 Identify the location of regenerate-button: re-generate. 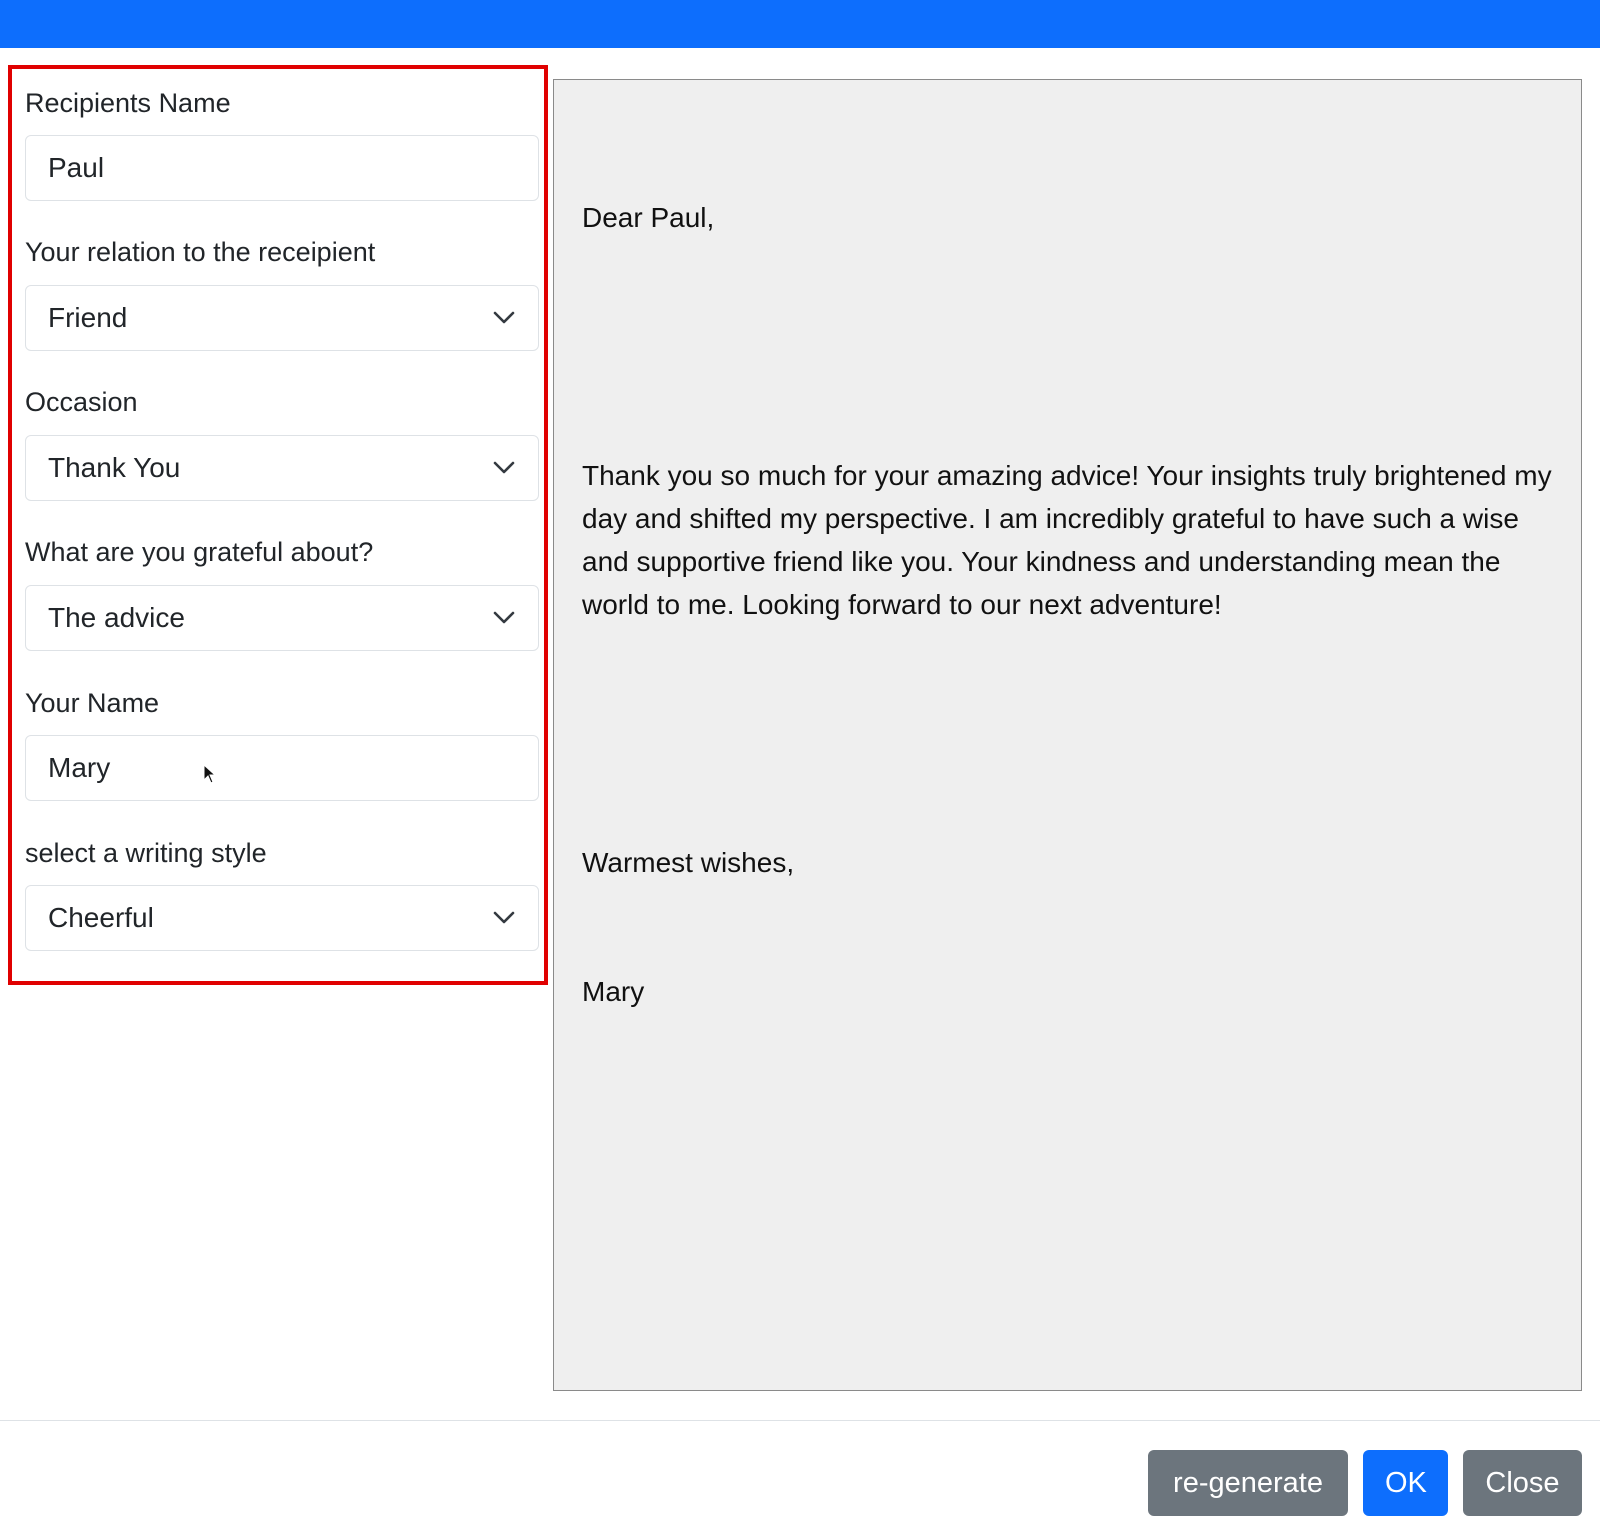
(1248, 1483).